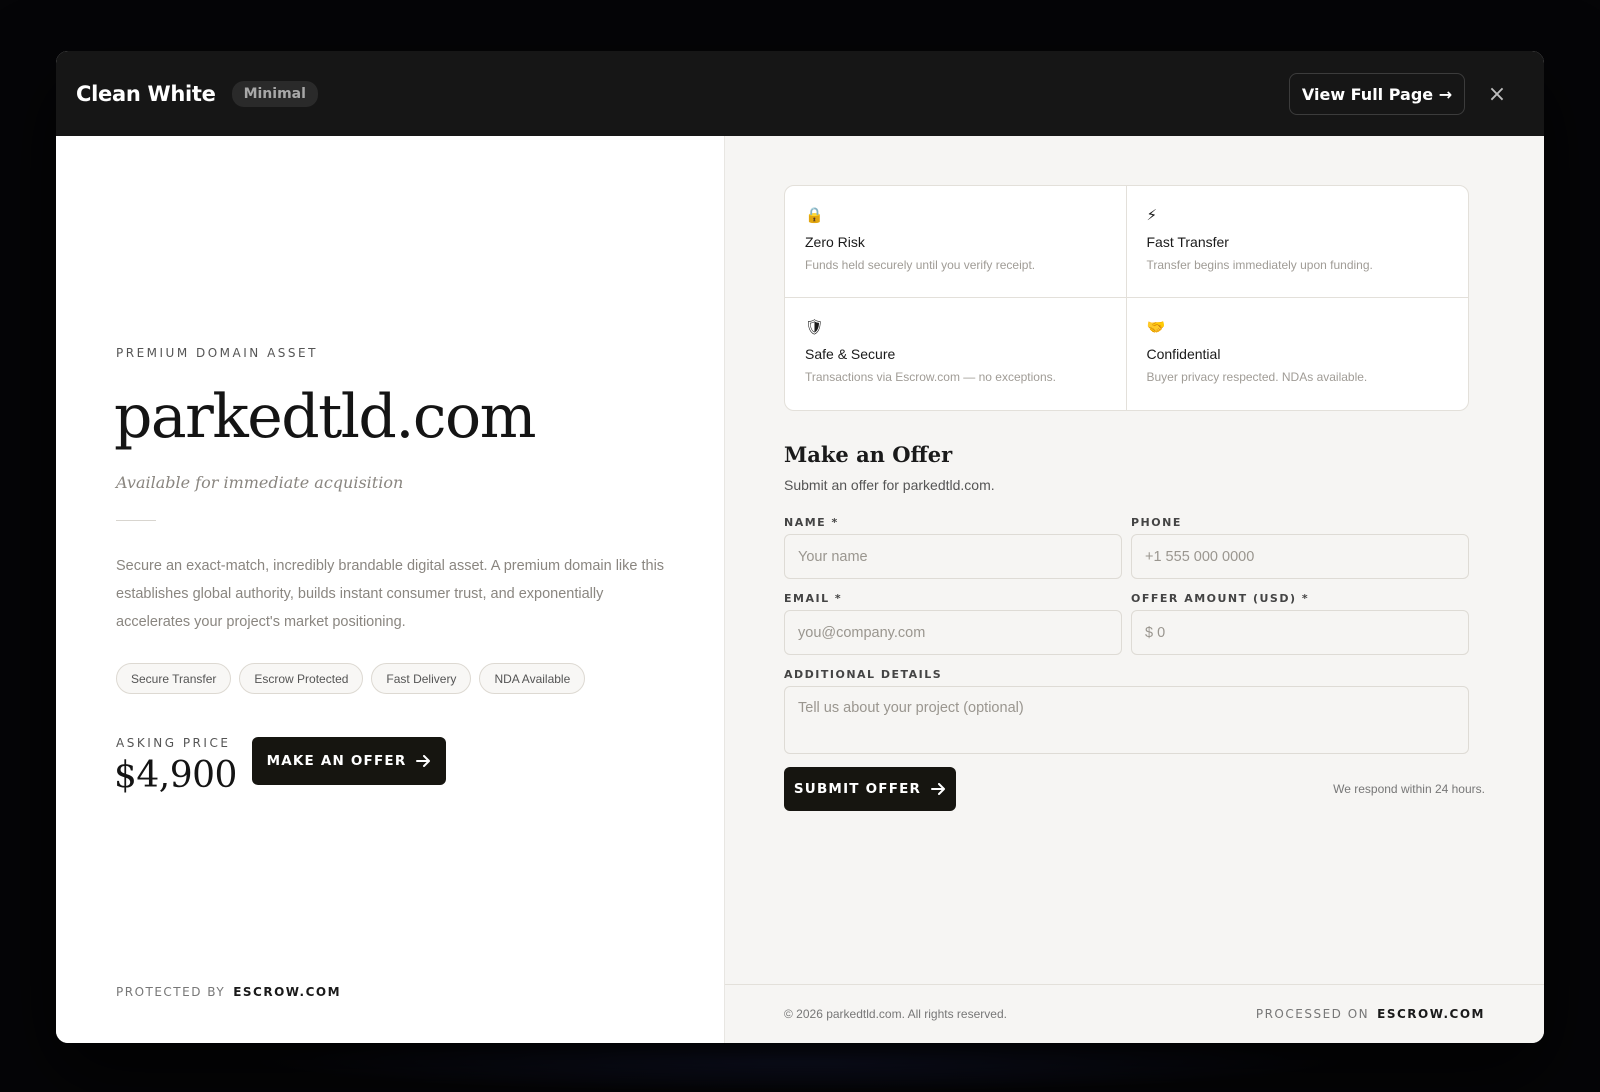  Describe the element at coordinates (174, 678) in the screenshot. I see `tag: Secure Transfer` at that location.